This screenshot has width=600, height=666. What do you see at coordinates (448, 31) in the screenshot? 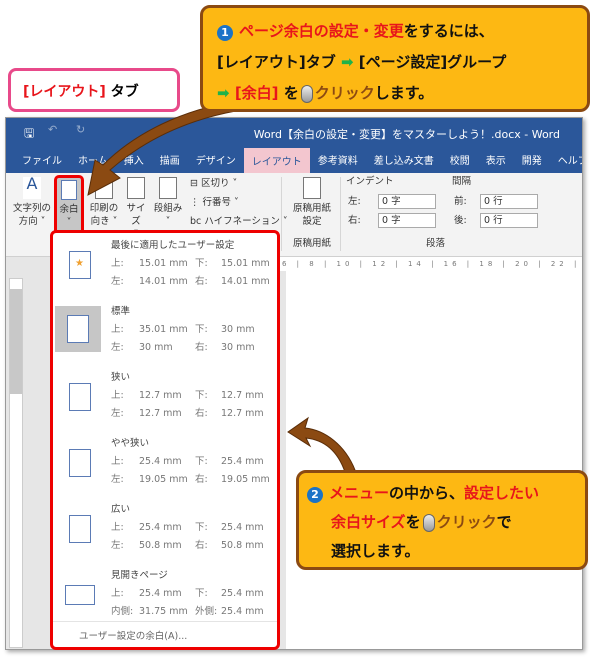
I see `callout-text: をするには、` at bounding box center [448, 31].